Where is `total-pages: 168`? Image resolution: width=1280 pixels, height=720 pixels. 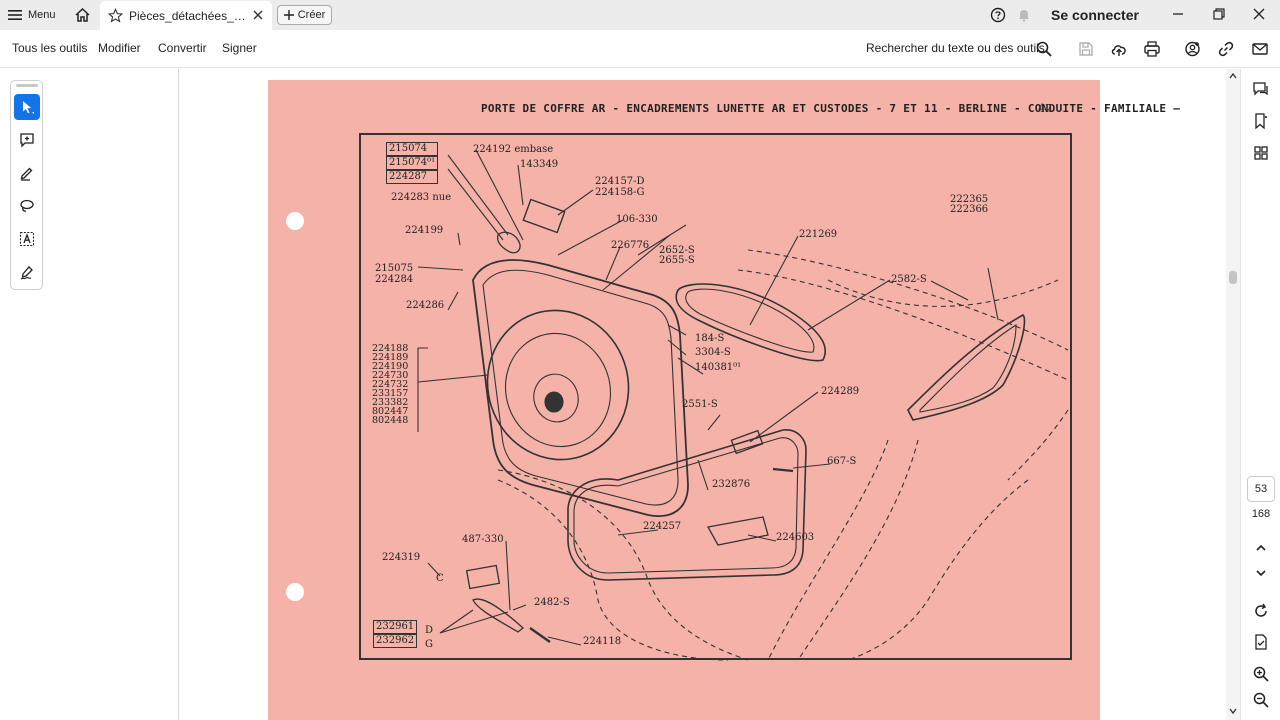
total-pages: 168 is located at coordinates (1261, 514).